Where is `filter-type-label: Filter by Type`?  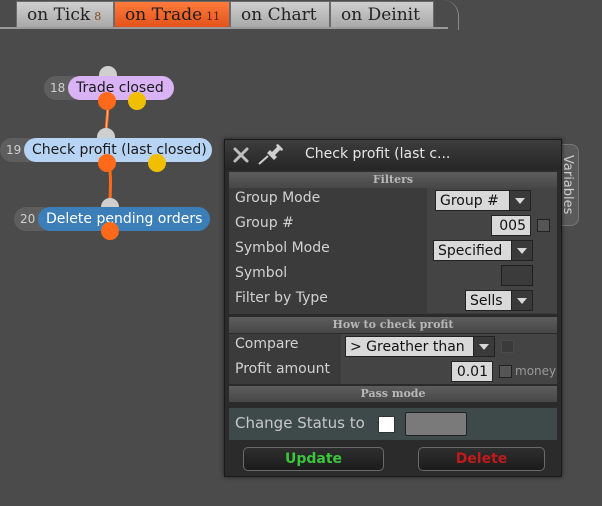 filter-type-label: Filter by Type is located at coordinates (281, 298).